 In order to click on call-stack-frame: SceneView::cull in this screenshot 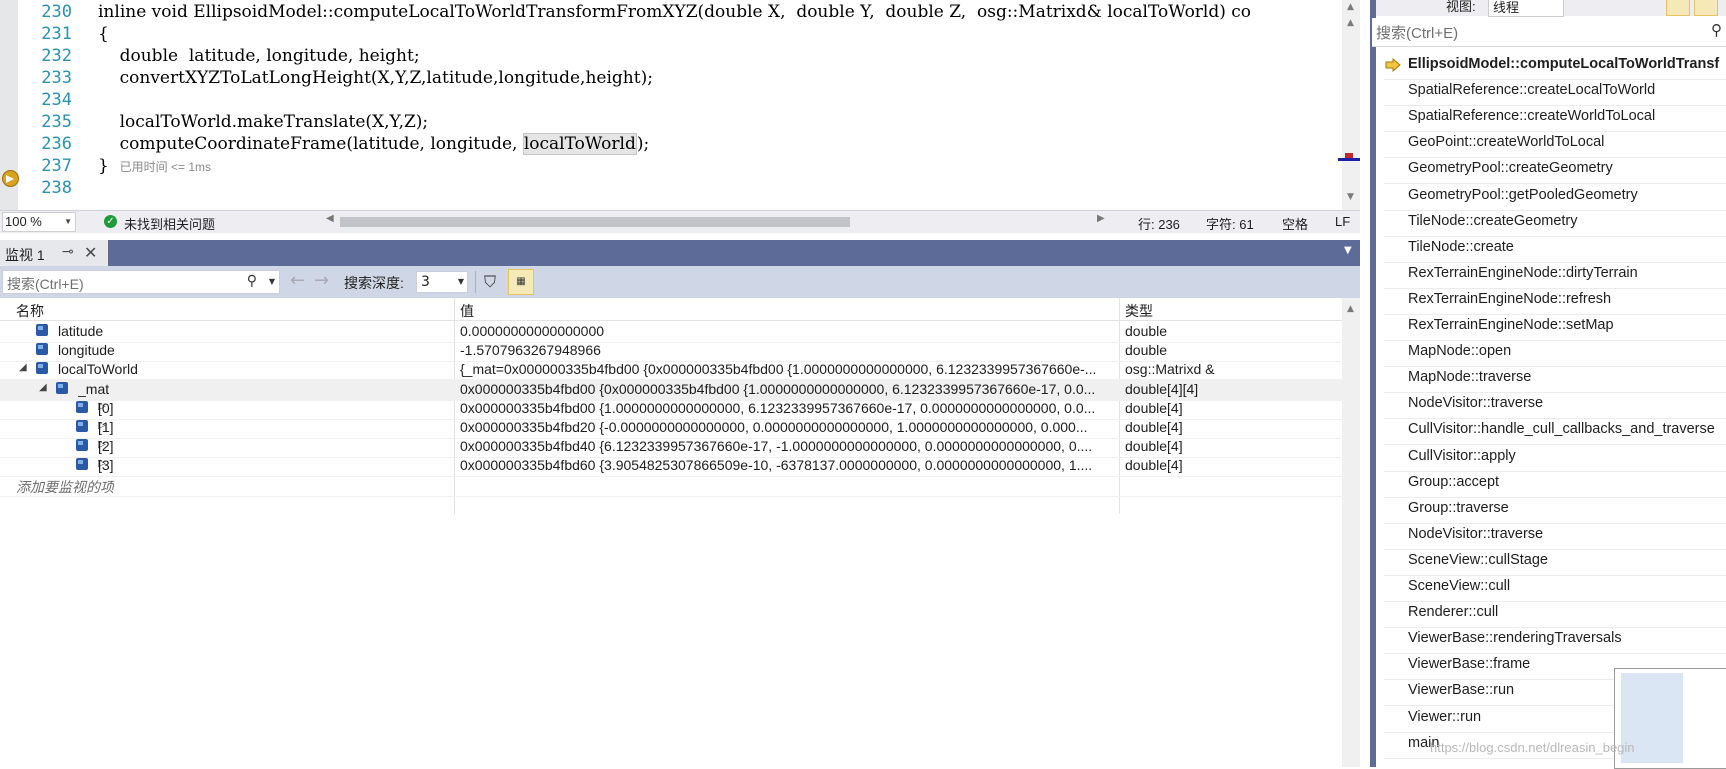, I will do `click(1459, 586)`.